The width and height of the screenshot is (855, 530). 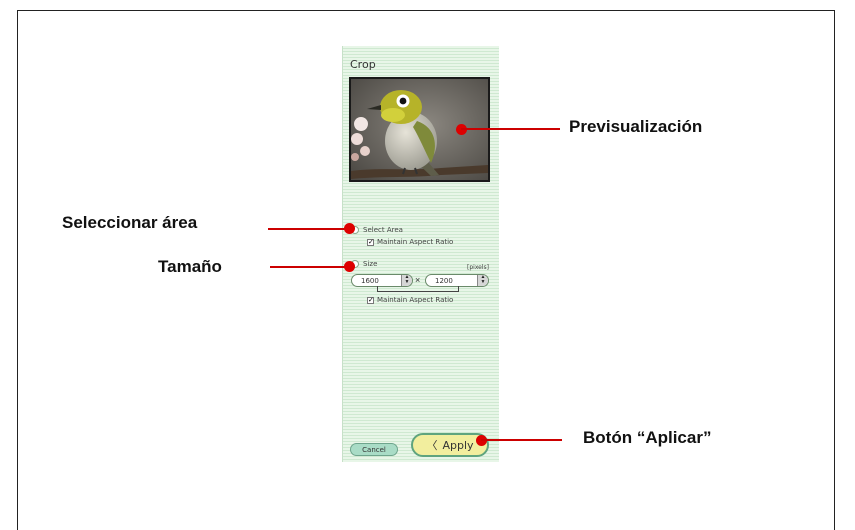 I want to click on select-area-option: Select Area, so click(x=377, y=230).